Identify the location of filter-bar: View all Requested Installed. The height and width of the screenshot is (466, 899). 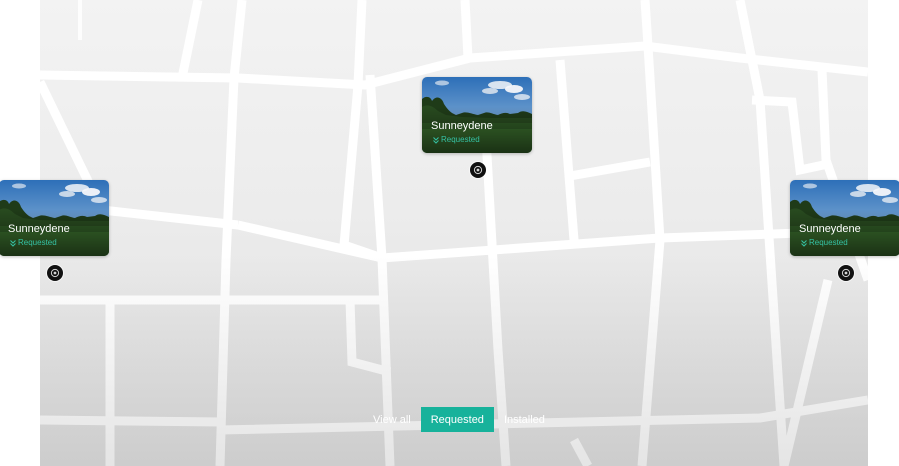
(459, 419).